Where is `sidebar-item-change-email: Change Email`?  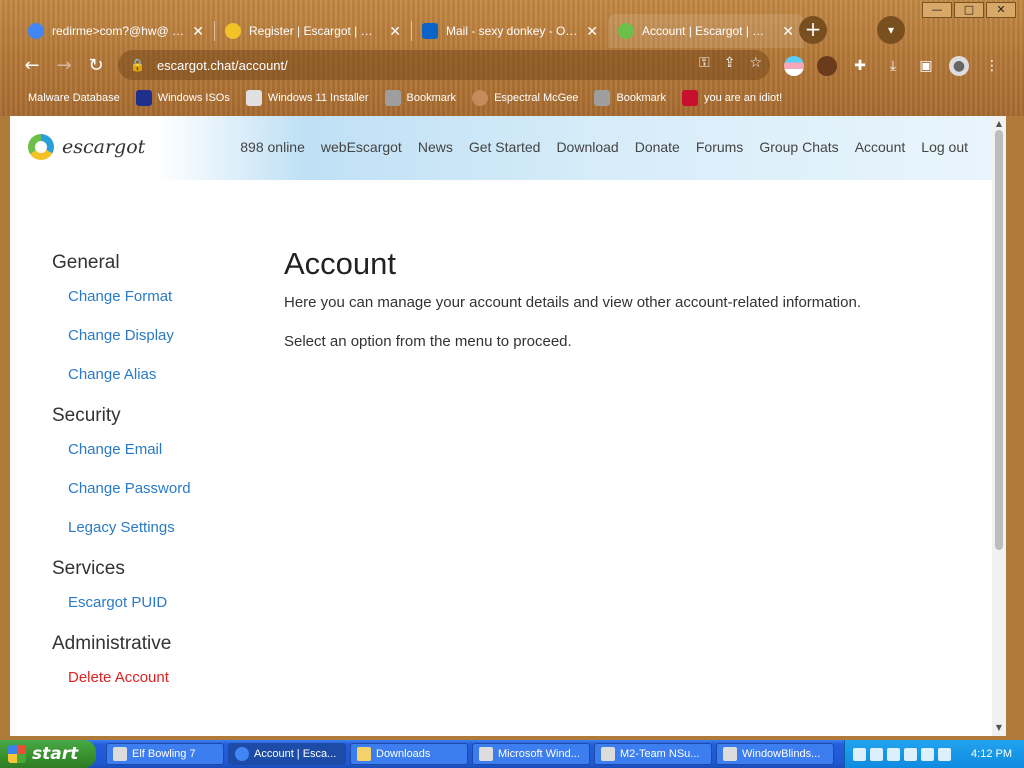 sidebar-item-change-email: Change Email is located at coordinates (160, 449).